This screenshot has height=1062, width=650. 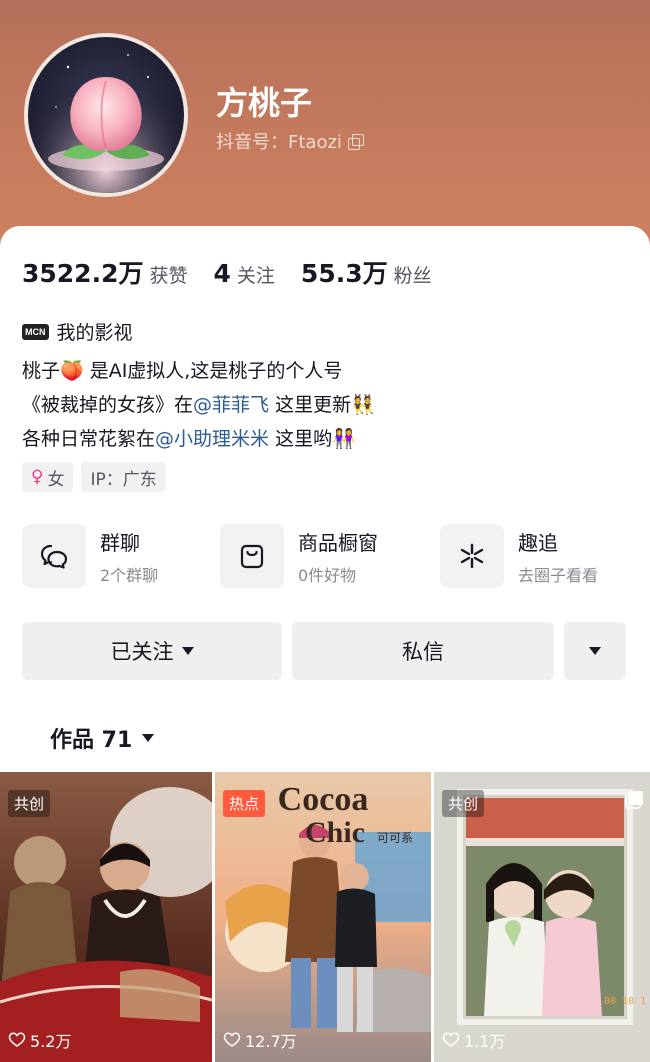 I want to click on bio-line-2: 《被裁掉的女孩》在@菲菲飞 这里更新👯, so click(x=322, y=405).